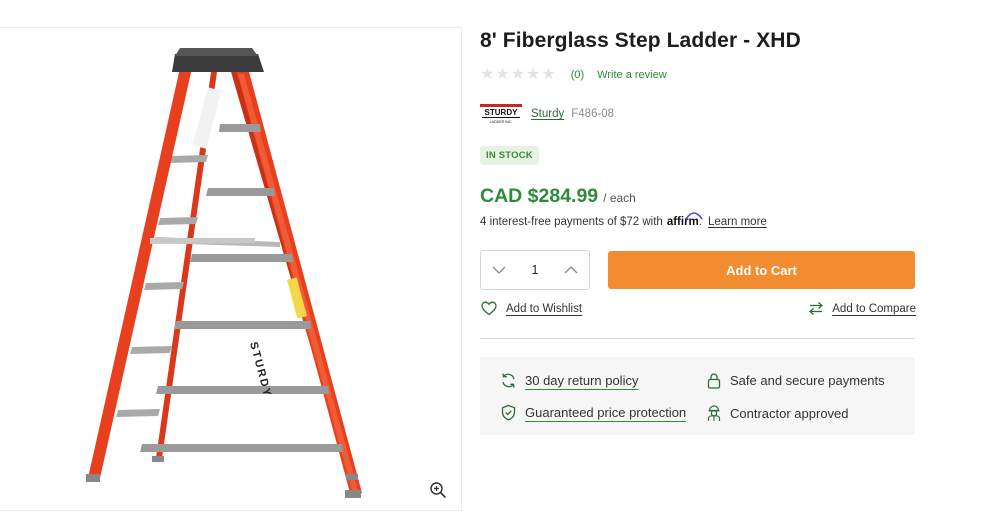 The width and height of the screenshot is (987, 522). What do you see at coordinates (606, 412) in the screenshot?
I see `price-protection-link: Guaranteed price protection` at bounding box center [606, 412].